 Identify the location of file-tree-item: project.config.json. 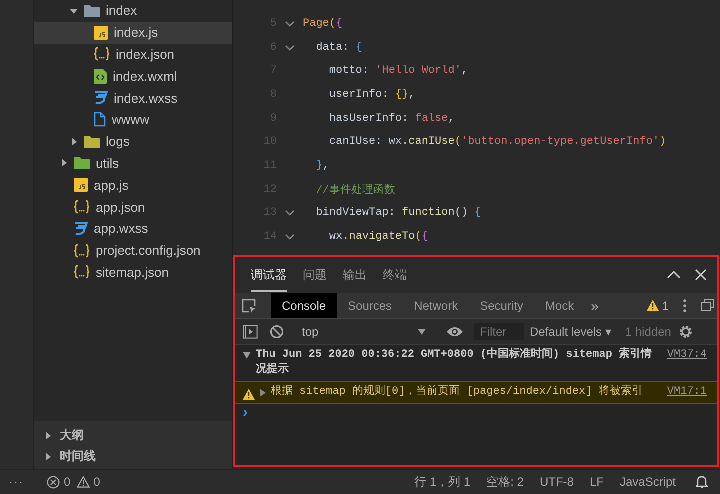
(133, 251).